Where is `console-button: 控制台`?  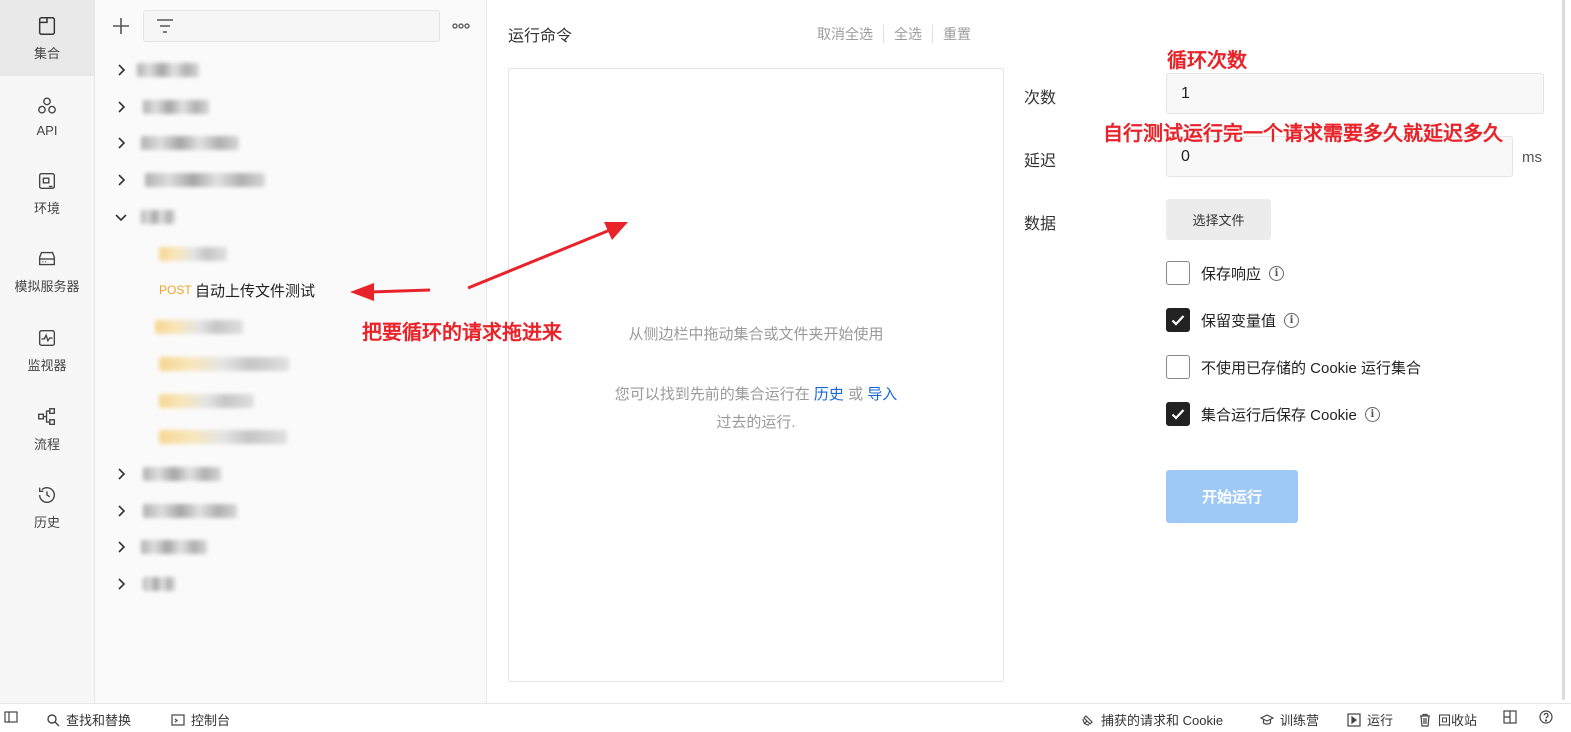
console-button: 控制台 is located at coordinates (200, 719).